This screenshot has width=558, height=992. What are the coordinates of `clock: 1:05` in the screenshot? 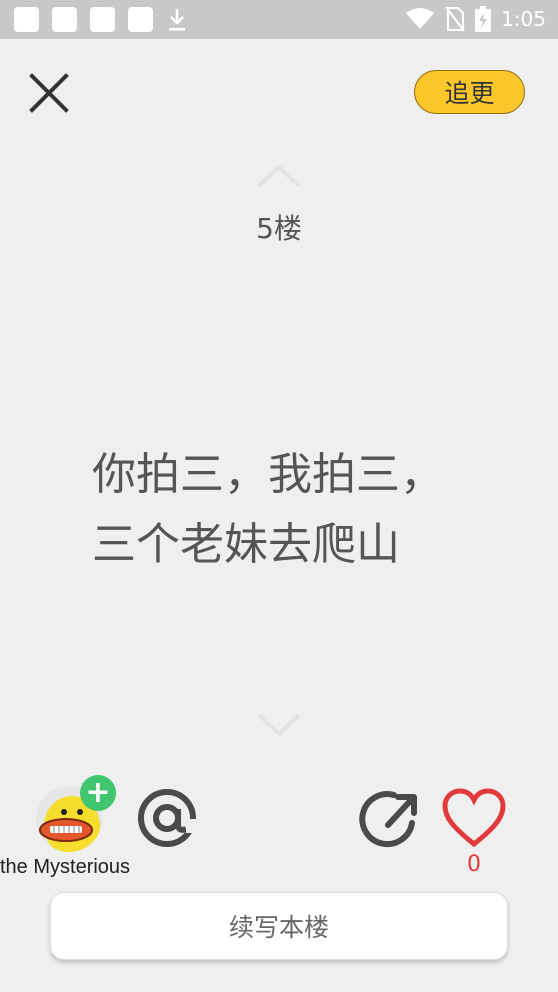 It's located at (523, 19).